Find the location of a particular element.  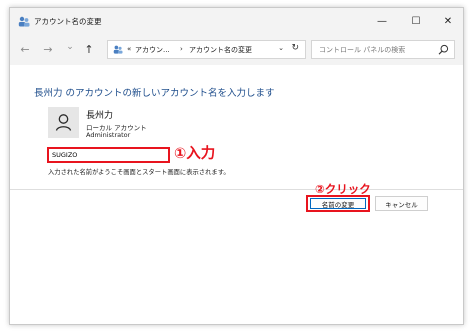

avatar is located at coordinates (63, 122).